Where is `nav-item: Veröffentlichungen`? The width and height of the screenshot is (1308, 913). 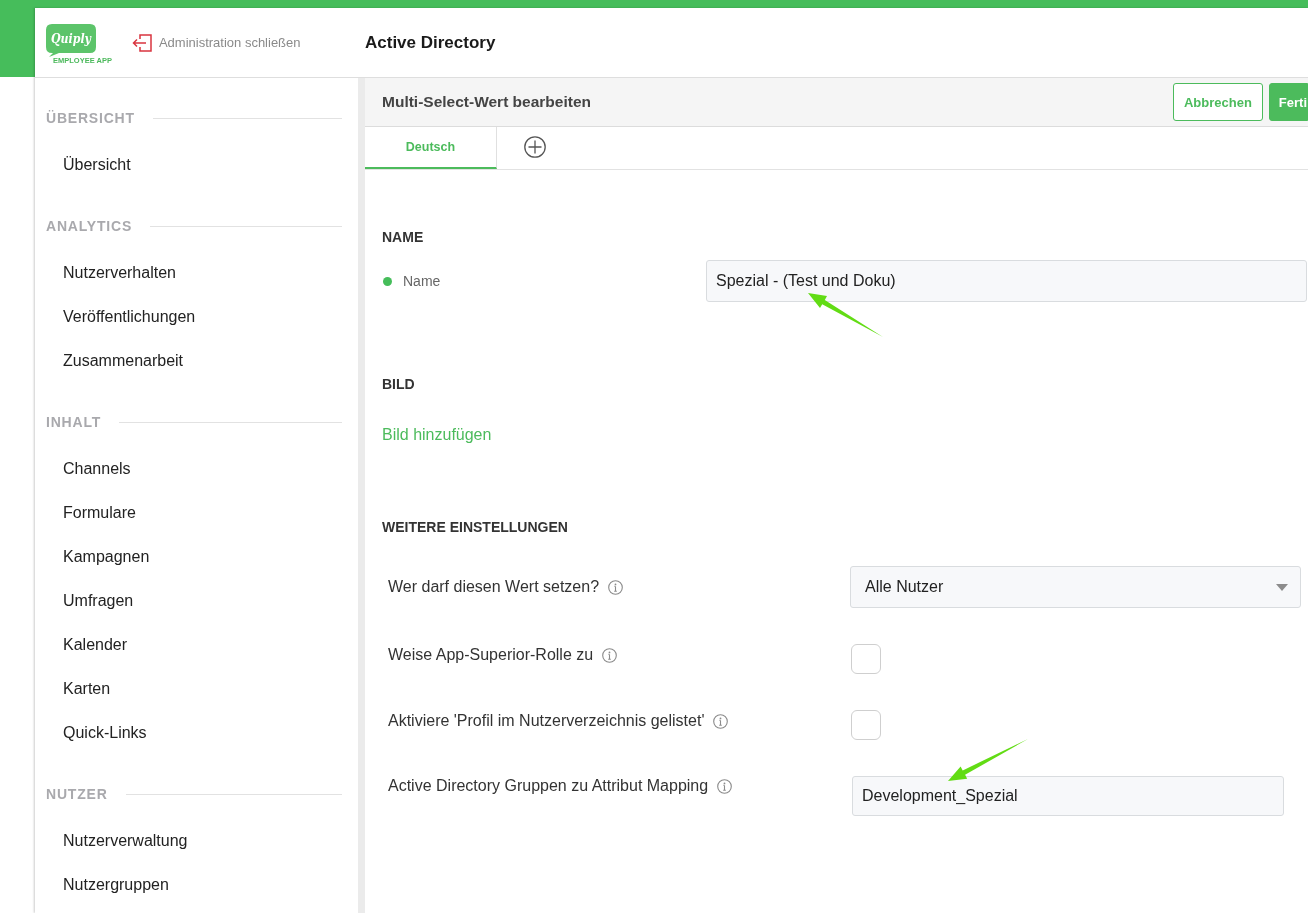
nav-item: Veröffentlichungen is located at coordinates (194, 317).